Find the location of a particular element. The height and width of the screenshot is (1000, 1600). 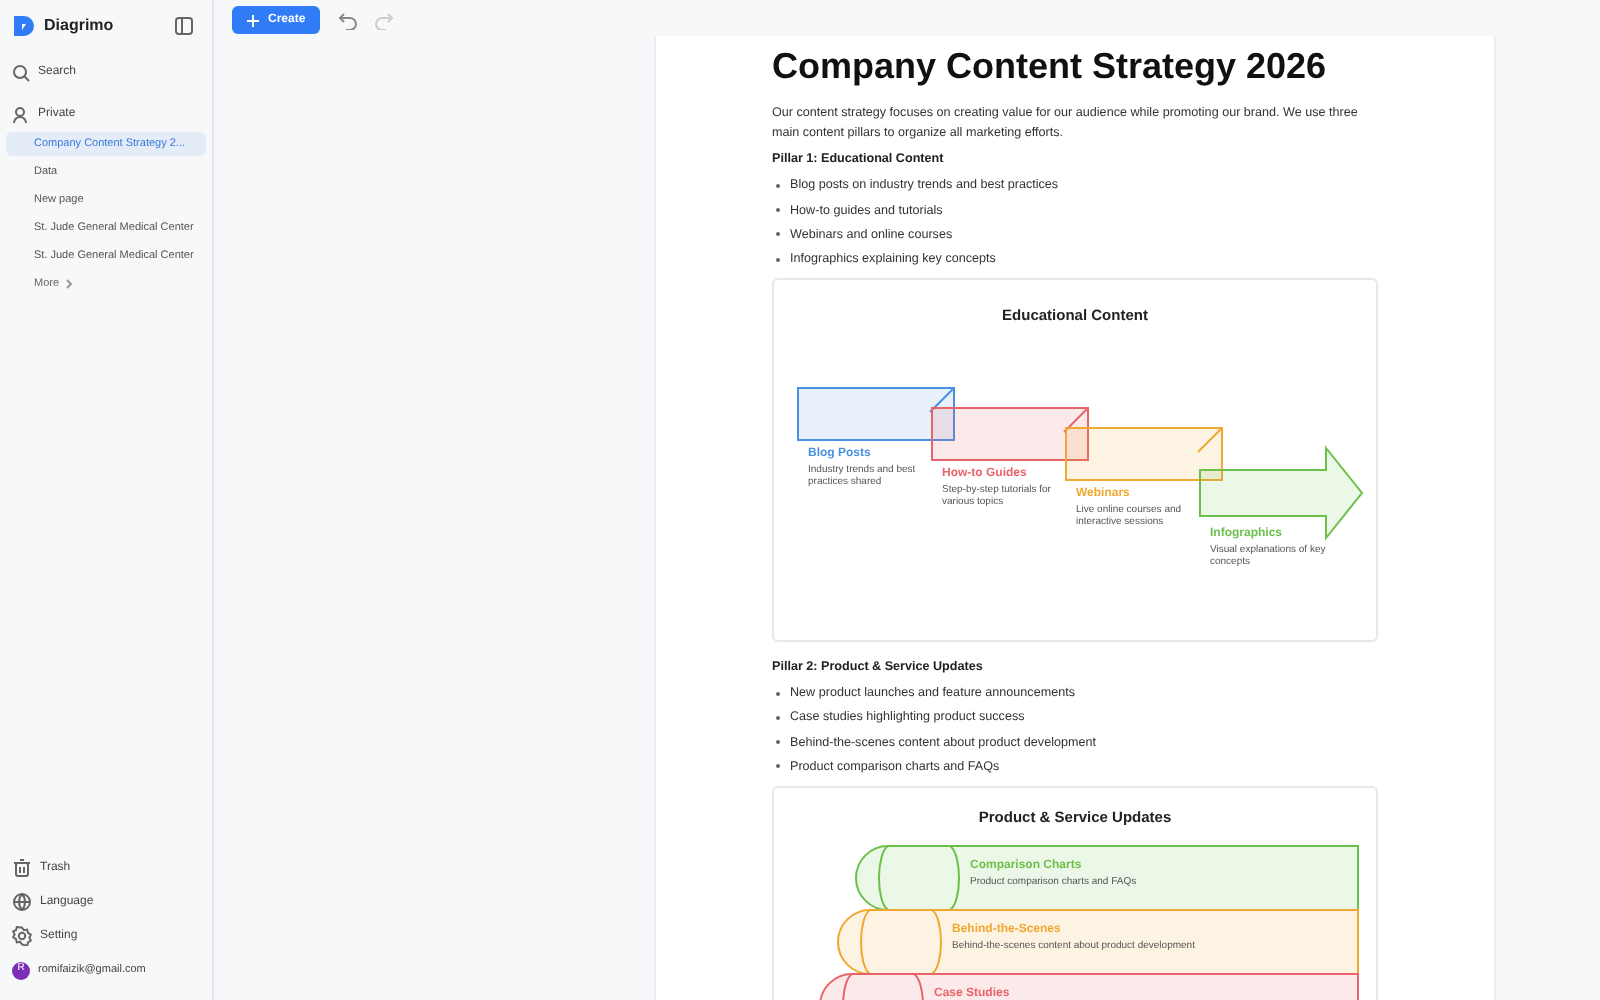

trash-icon is located at coordinates (22, 868).